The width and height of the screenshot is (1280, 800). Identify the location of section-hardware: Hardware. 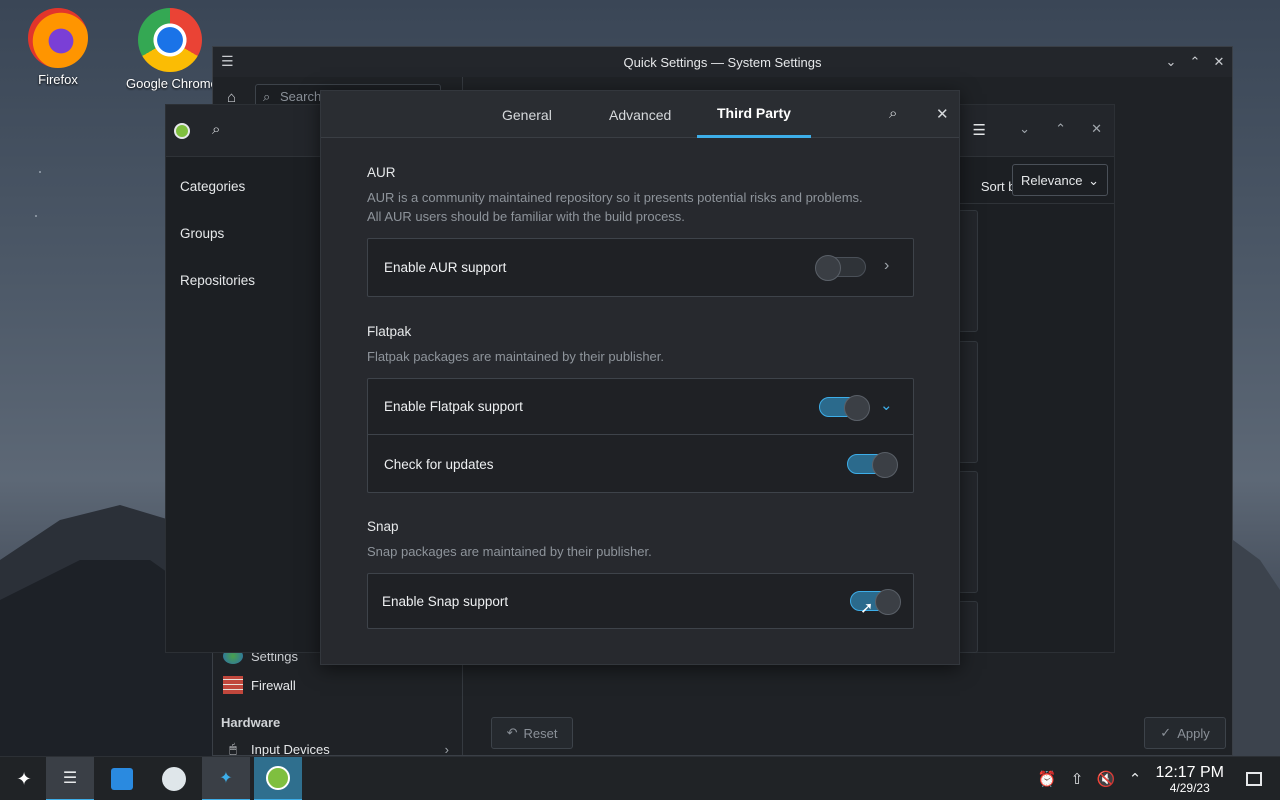
(251, 722).